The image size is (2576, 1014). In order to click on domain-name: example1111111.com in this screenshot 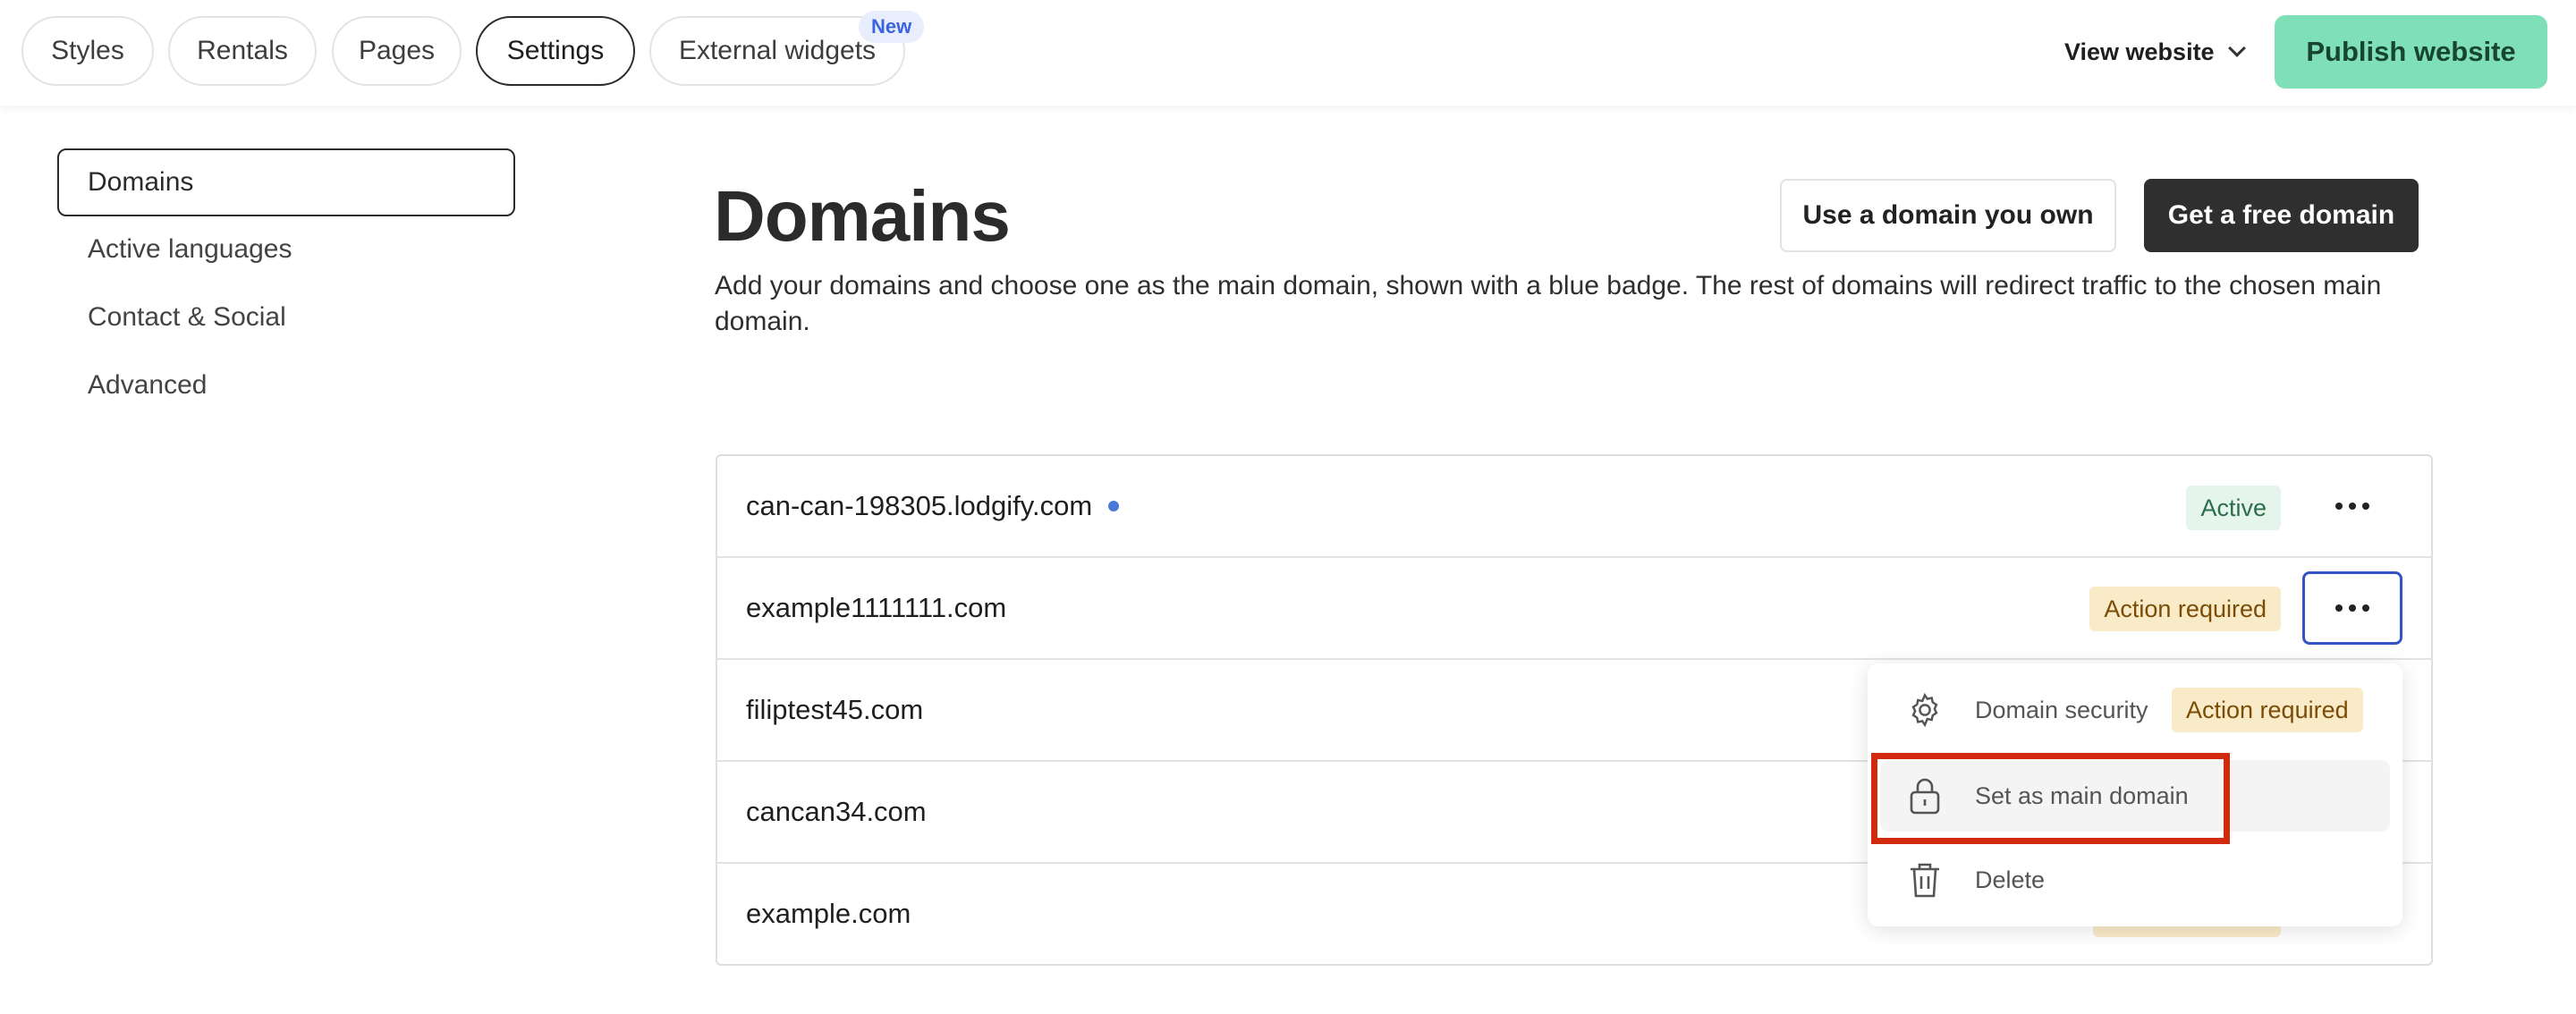, I will do `click(876, 607)`.